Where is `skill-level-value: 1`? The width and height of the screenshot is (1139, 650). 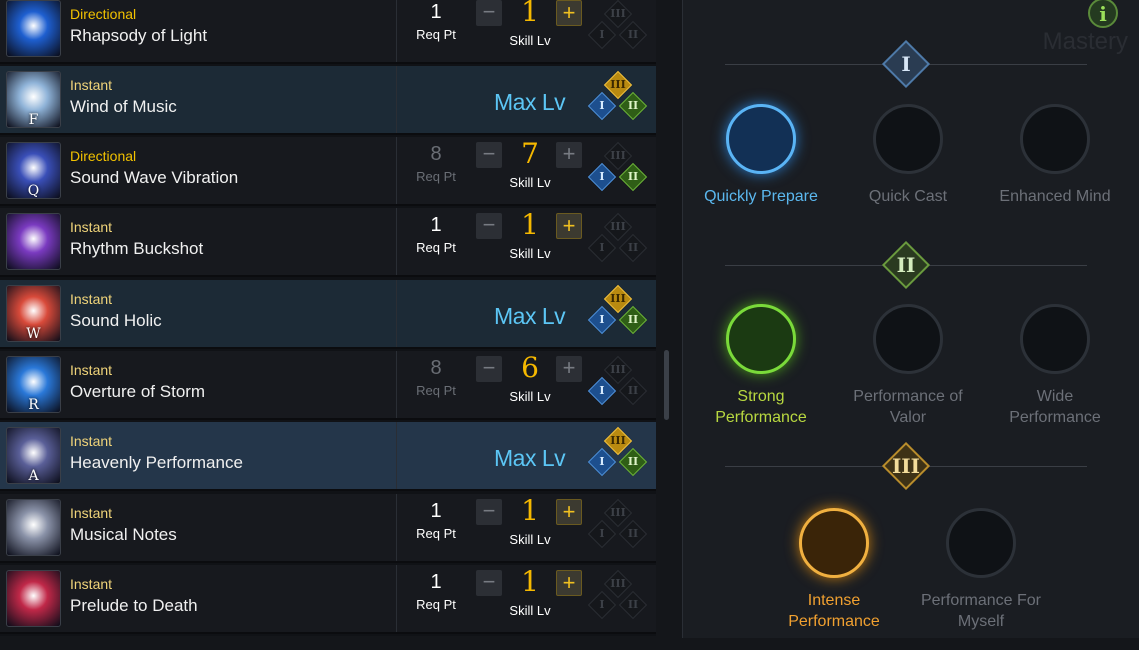
skill-level-value: 1 is located at coordinates (530, 510).